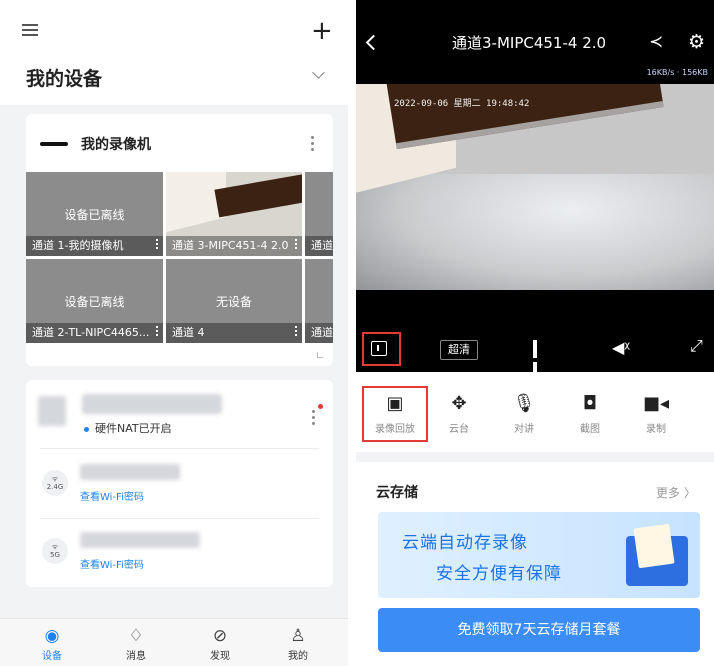 The height and width of the screenshot is (666, 714). Describe the element at coordinates (465, 543) in the screenshot. I see `banner-line1: 云端自动存录像` at that location.